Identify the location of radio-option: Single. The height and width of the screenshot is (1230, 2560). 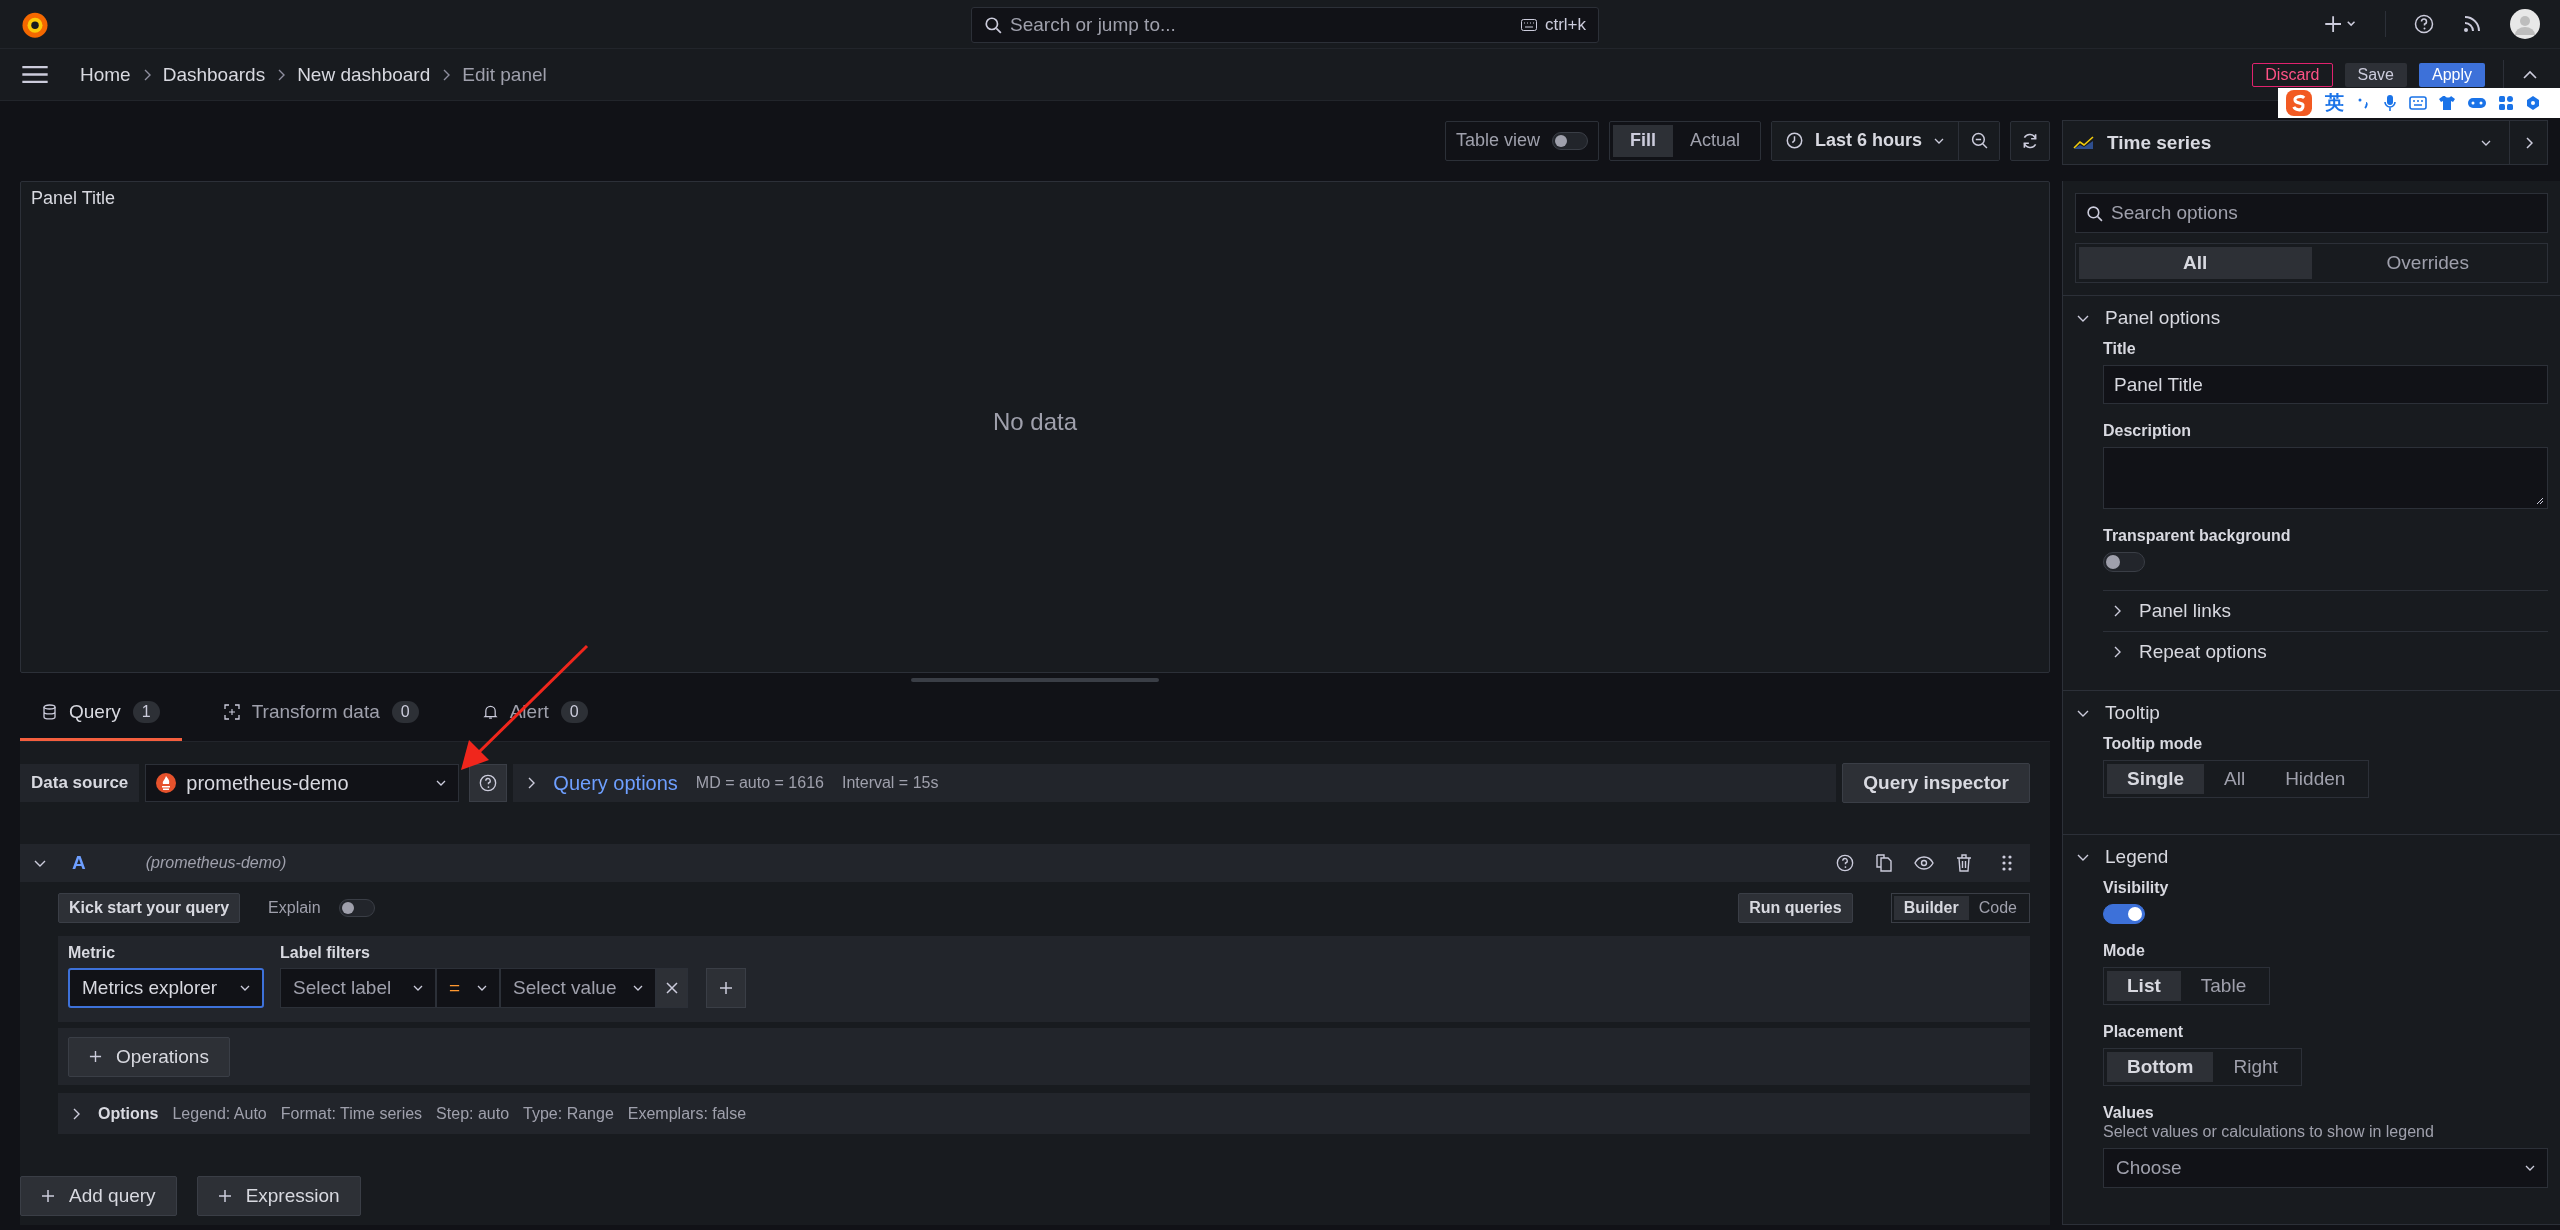
(2155, 779).